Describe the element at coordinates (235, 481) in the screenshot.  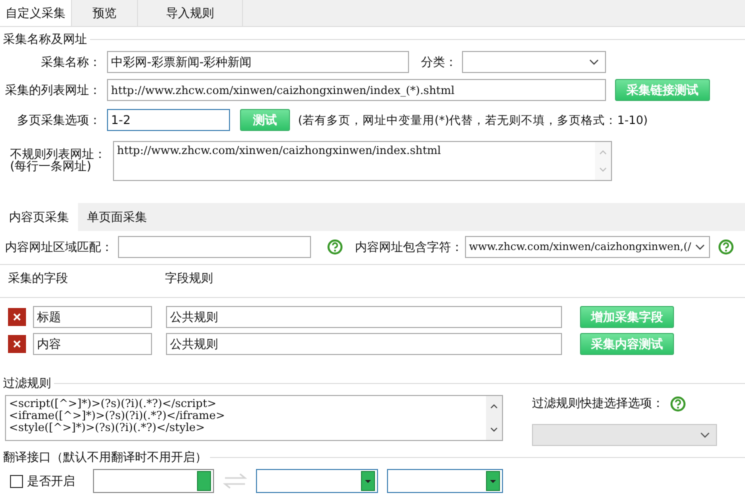
I see `swap-arrows-icon` at that location.